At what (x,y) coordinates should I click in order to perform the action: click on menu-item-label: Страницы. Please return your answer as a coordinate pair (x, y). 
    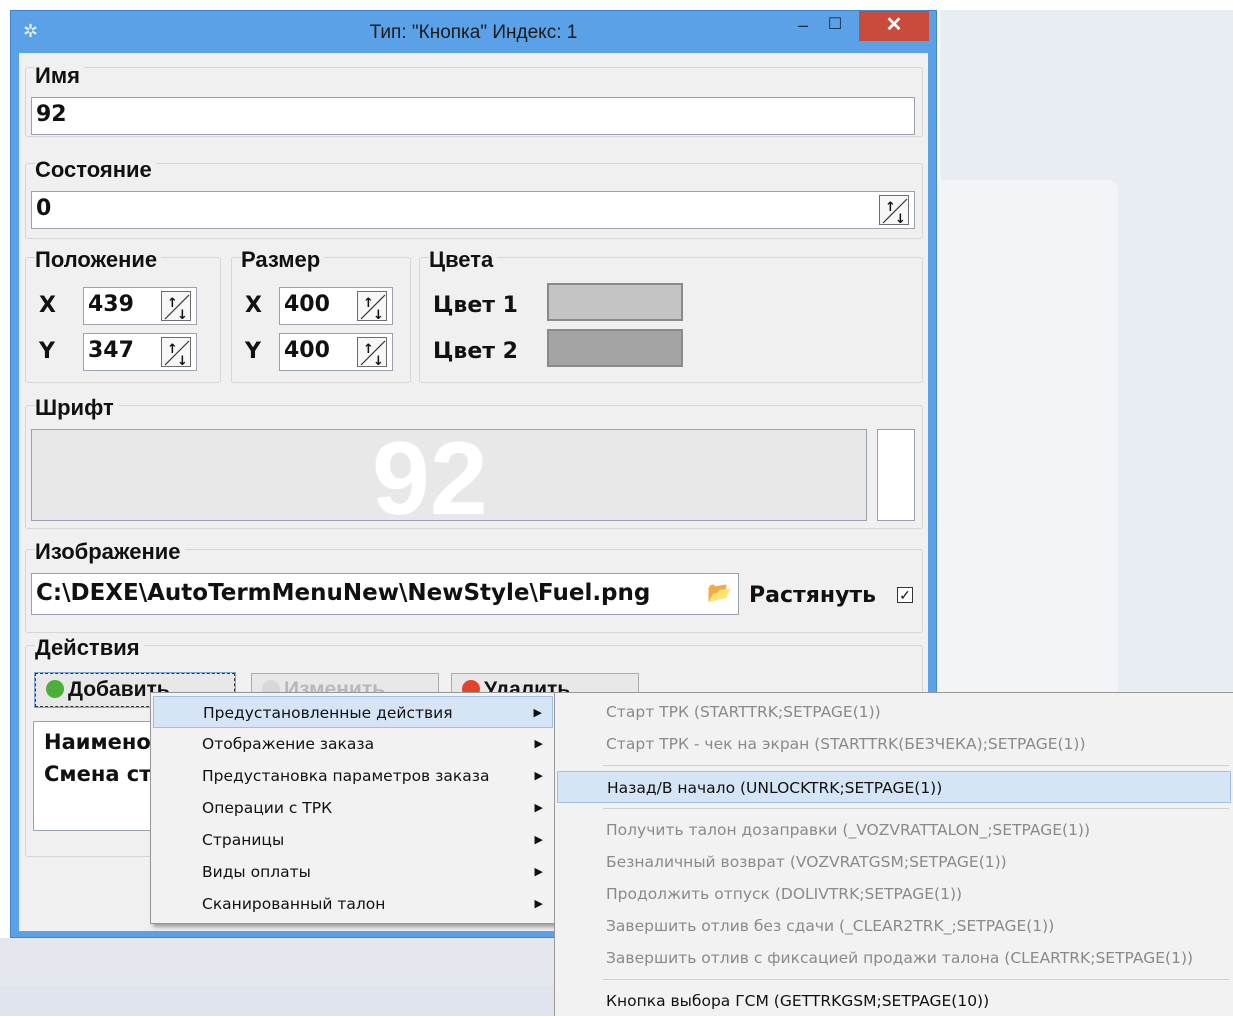
    Looking at the image, I should click on (243, 840).